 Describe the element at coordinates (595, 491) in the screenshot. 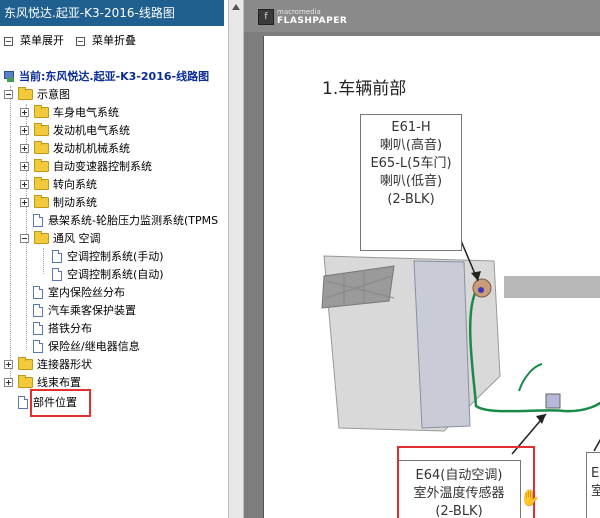

I see `callout-line: 室` at that location.